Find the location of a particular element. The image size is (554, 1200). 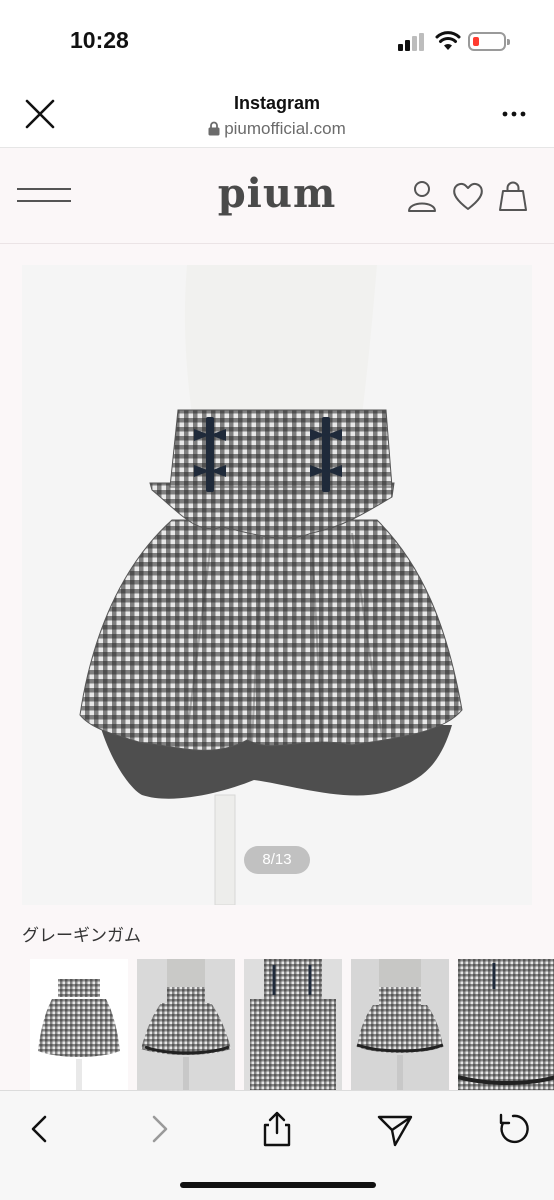

battery-low-icon is located at coordinates (489, 41).